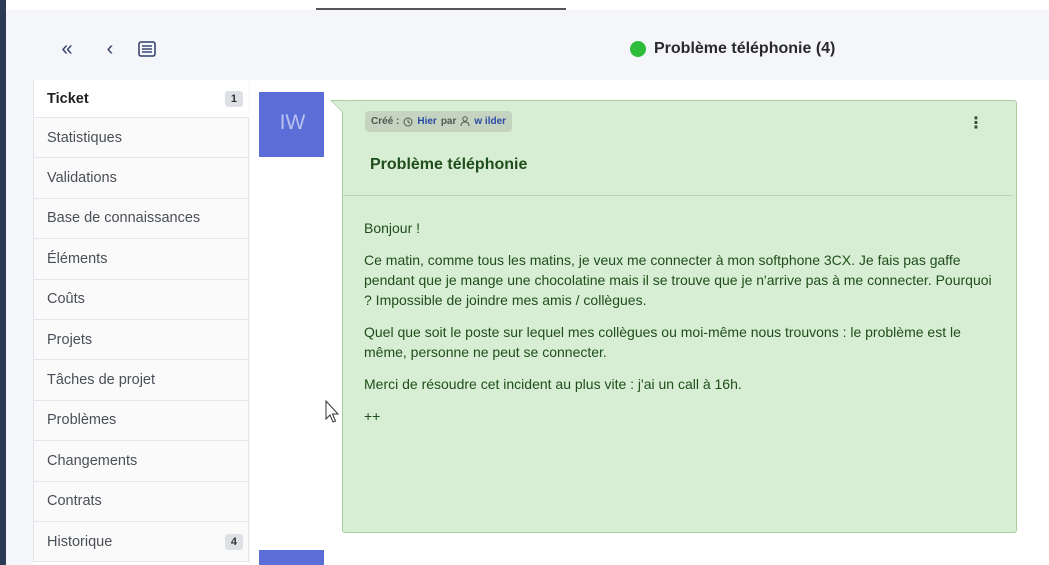 This screenshot has width=1049, height=565. Describe the element at coordinates (124, 218) in the screenshot. I see `tab-label: Base de connaissances` at that location.